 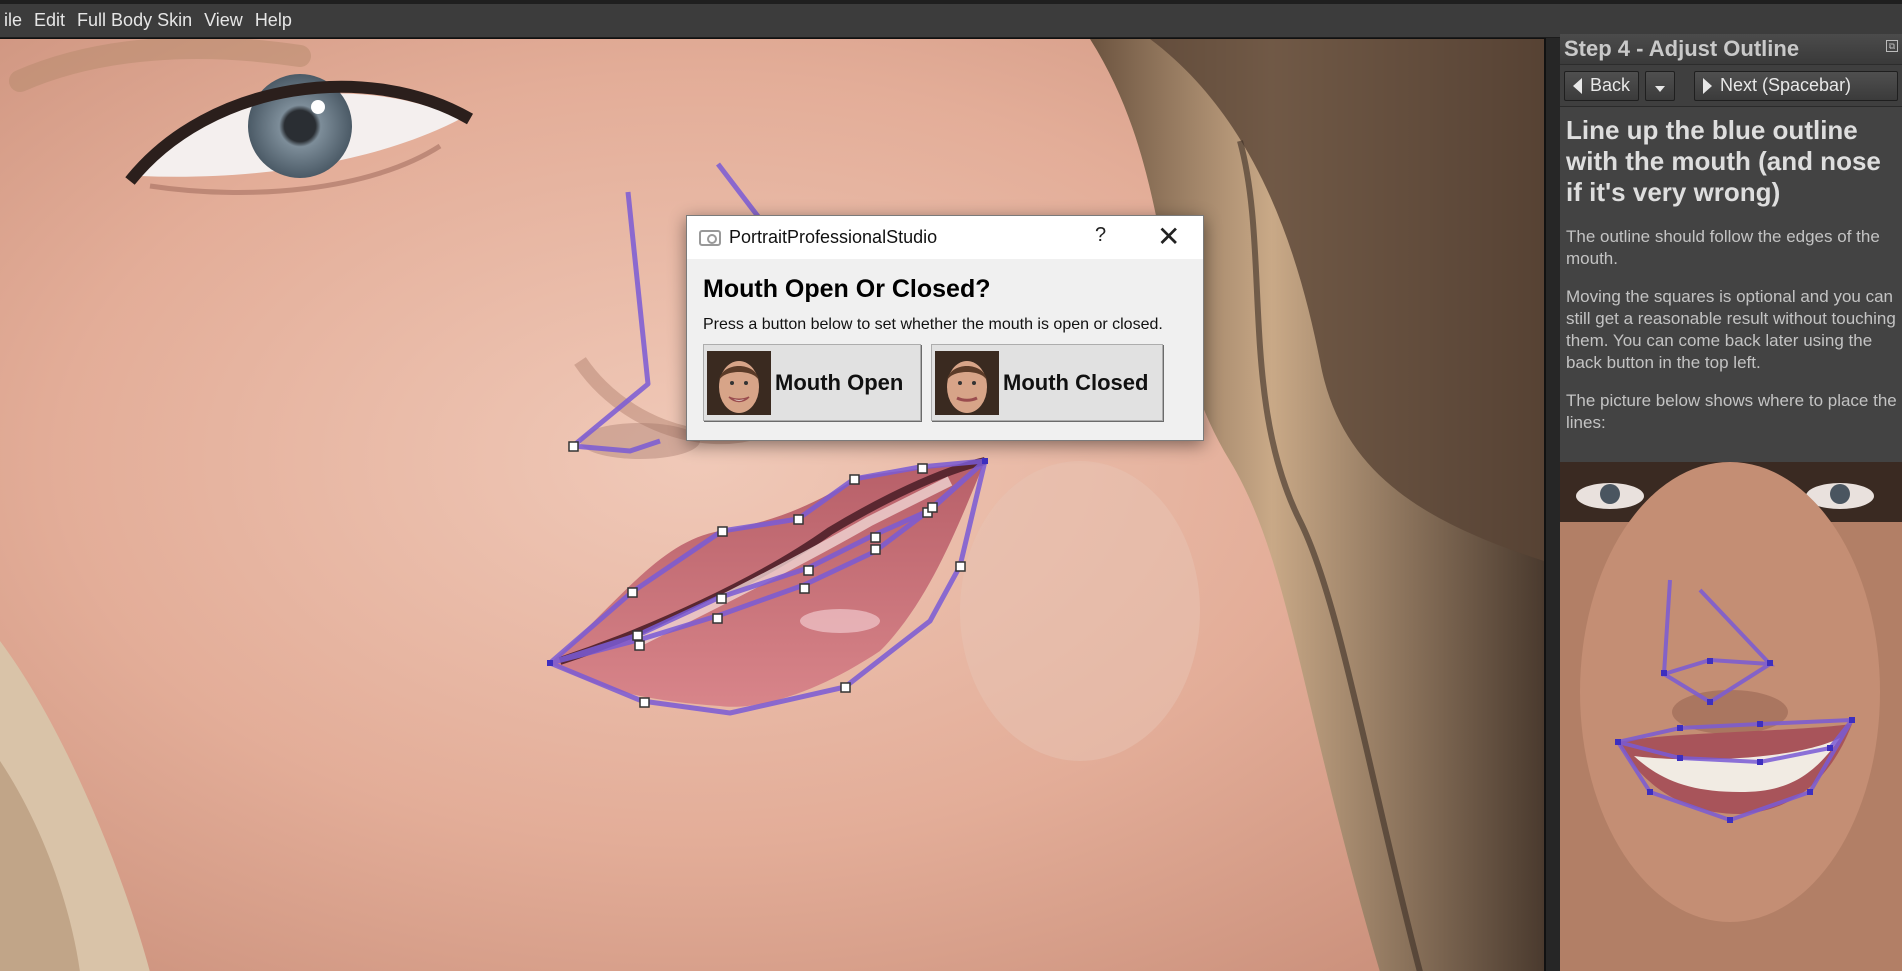 I want to click on help-button: ?, so click(x=1100, y=235).